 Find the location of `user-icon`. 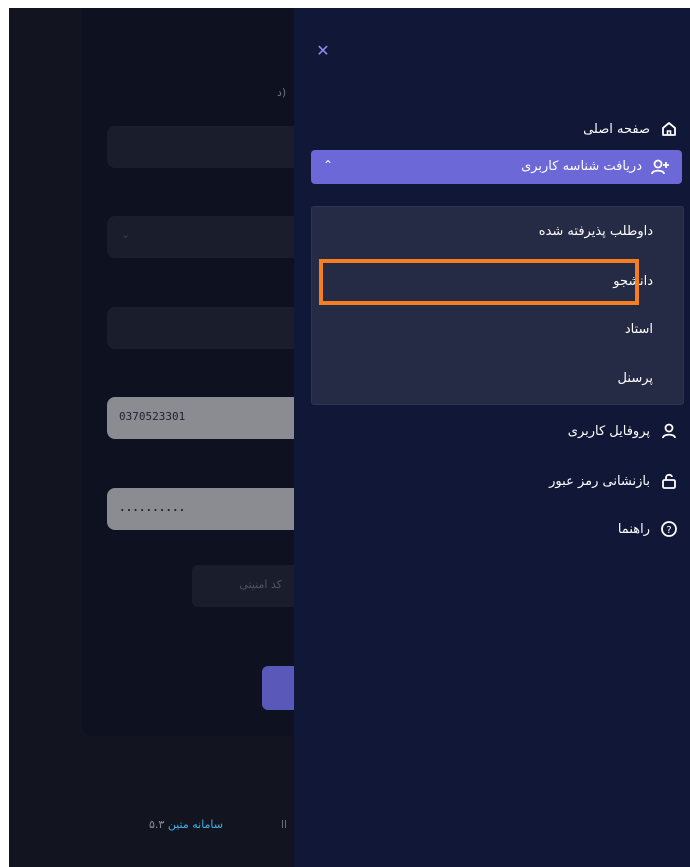

user-icon is located at coordinates (669, 431).